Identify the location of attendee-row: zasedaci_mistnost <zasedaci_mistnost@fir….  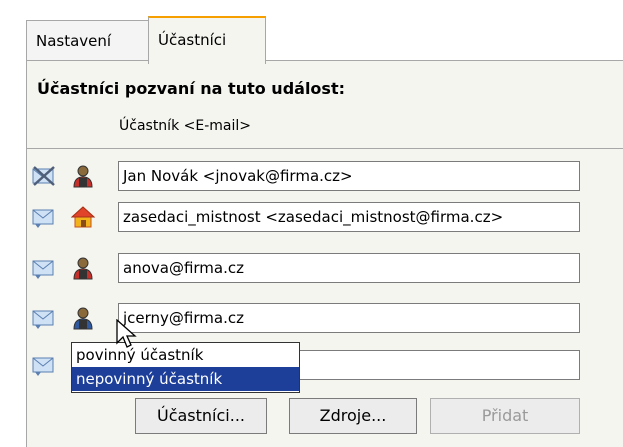
(325, 217).